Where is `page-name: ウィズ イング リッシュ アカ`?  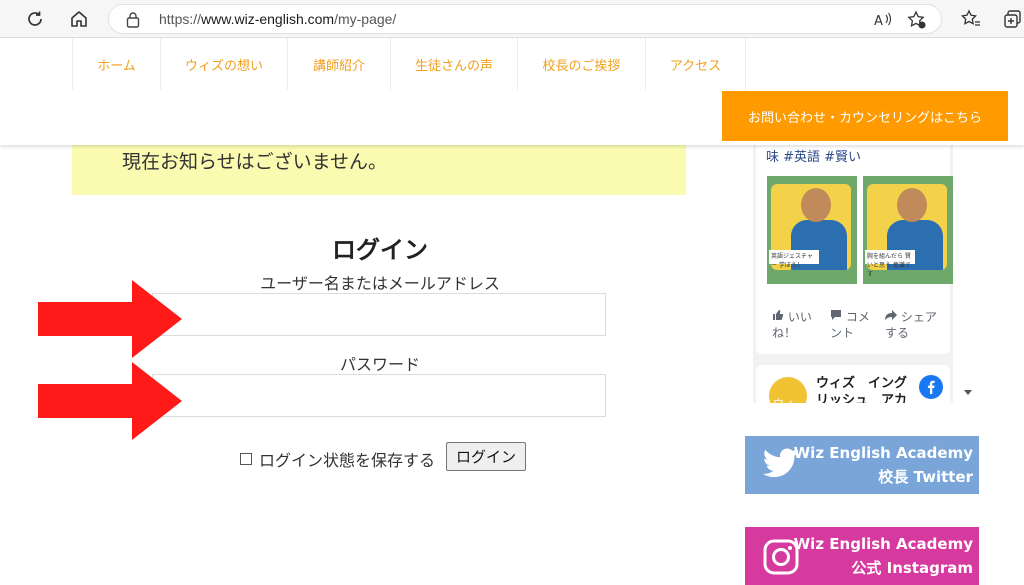
page-name: ウィズ イング リッシュ アカ is located at coordinates (861, 389).